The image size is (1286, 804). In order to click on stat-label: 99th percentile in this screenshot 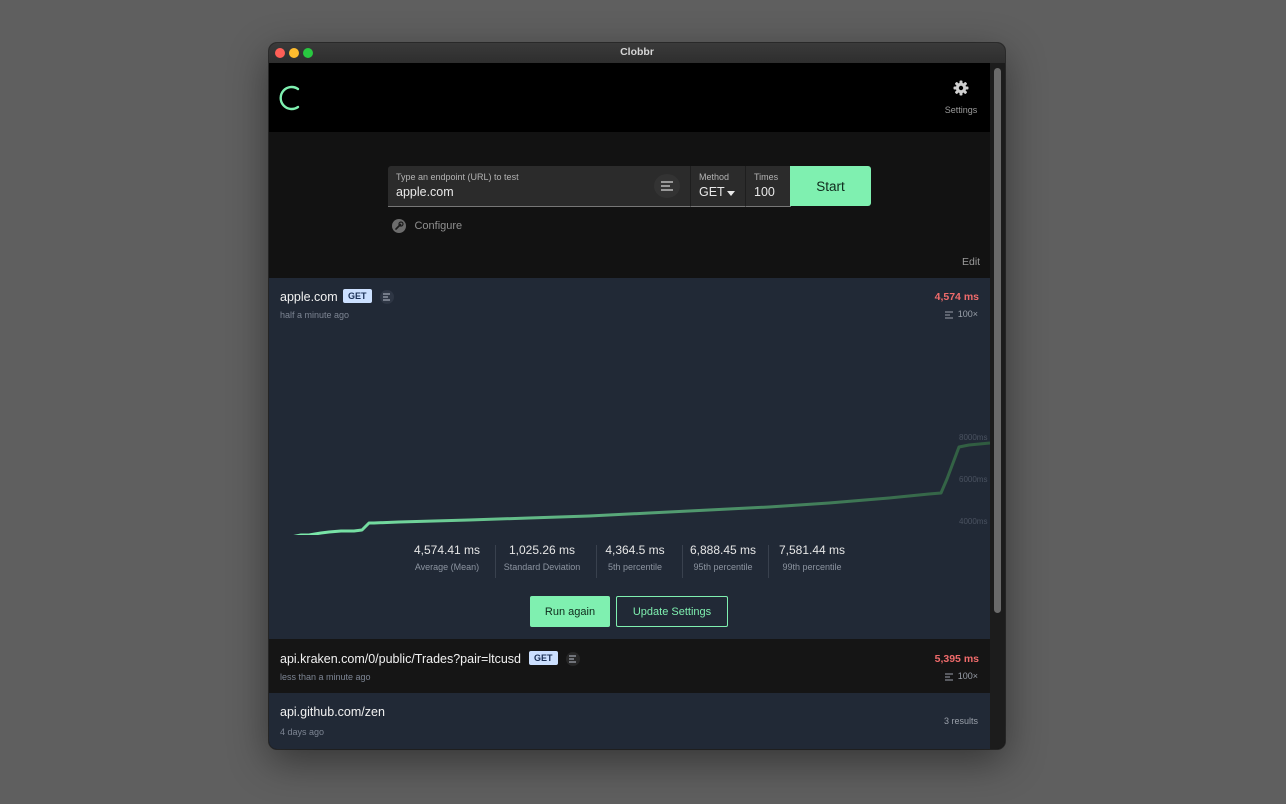, I will do `click(812, 567)`.